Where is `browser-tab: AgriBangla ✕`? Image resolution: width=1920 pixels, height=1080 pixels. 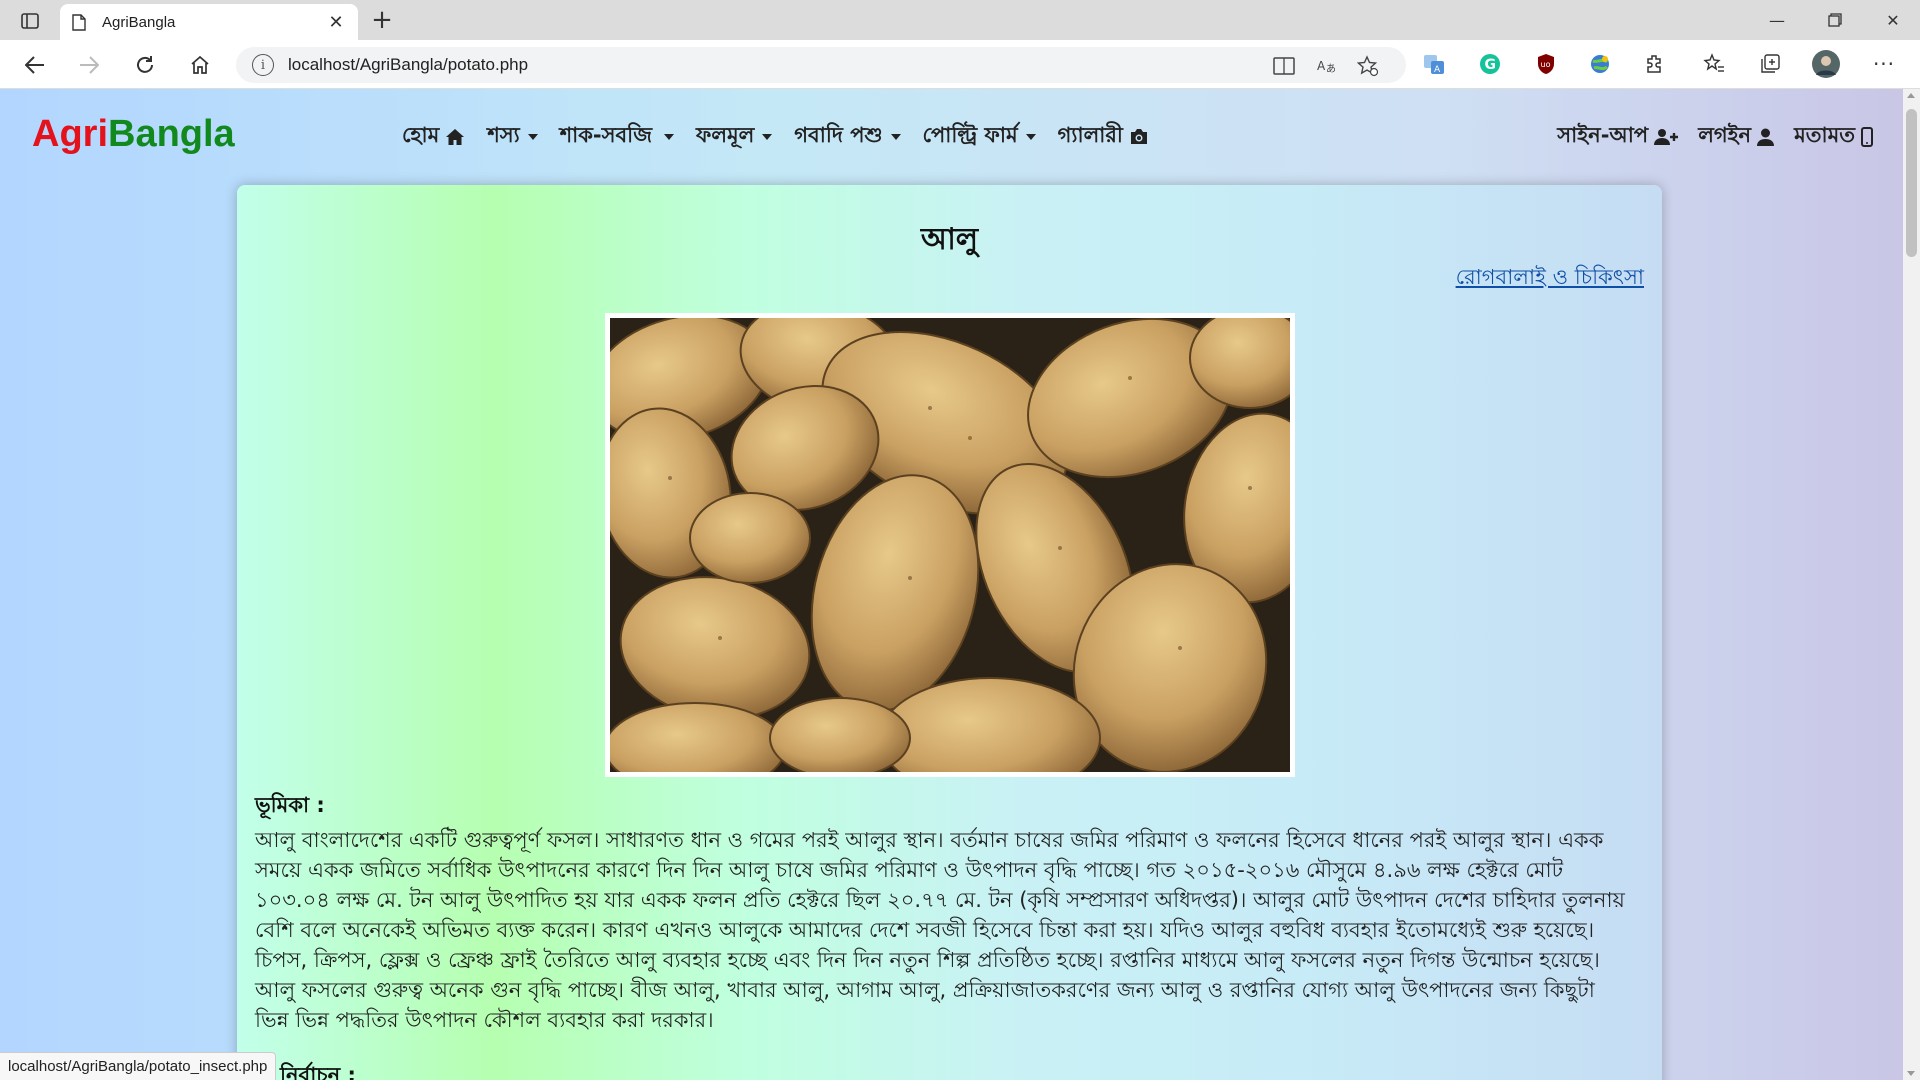 browser-tab: AgriBangla ✕ is located at coordinates (209, 22).